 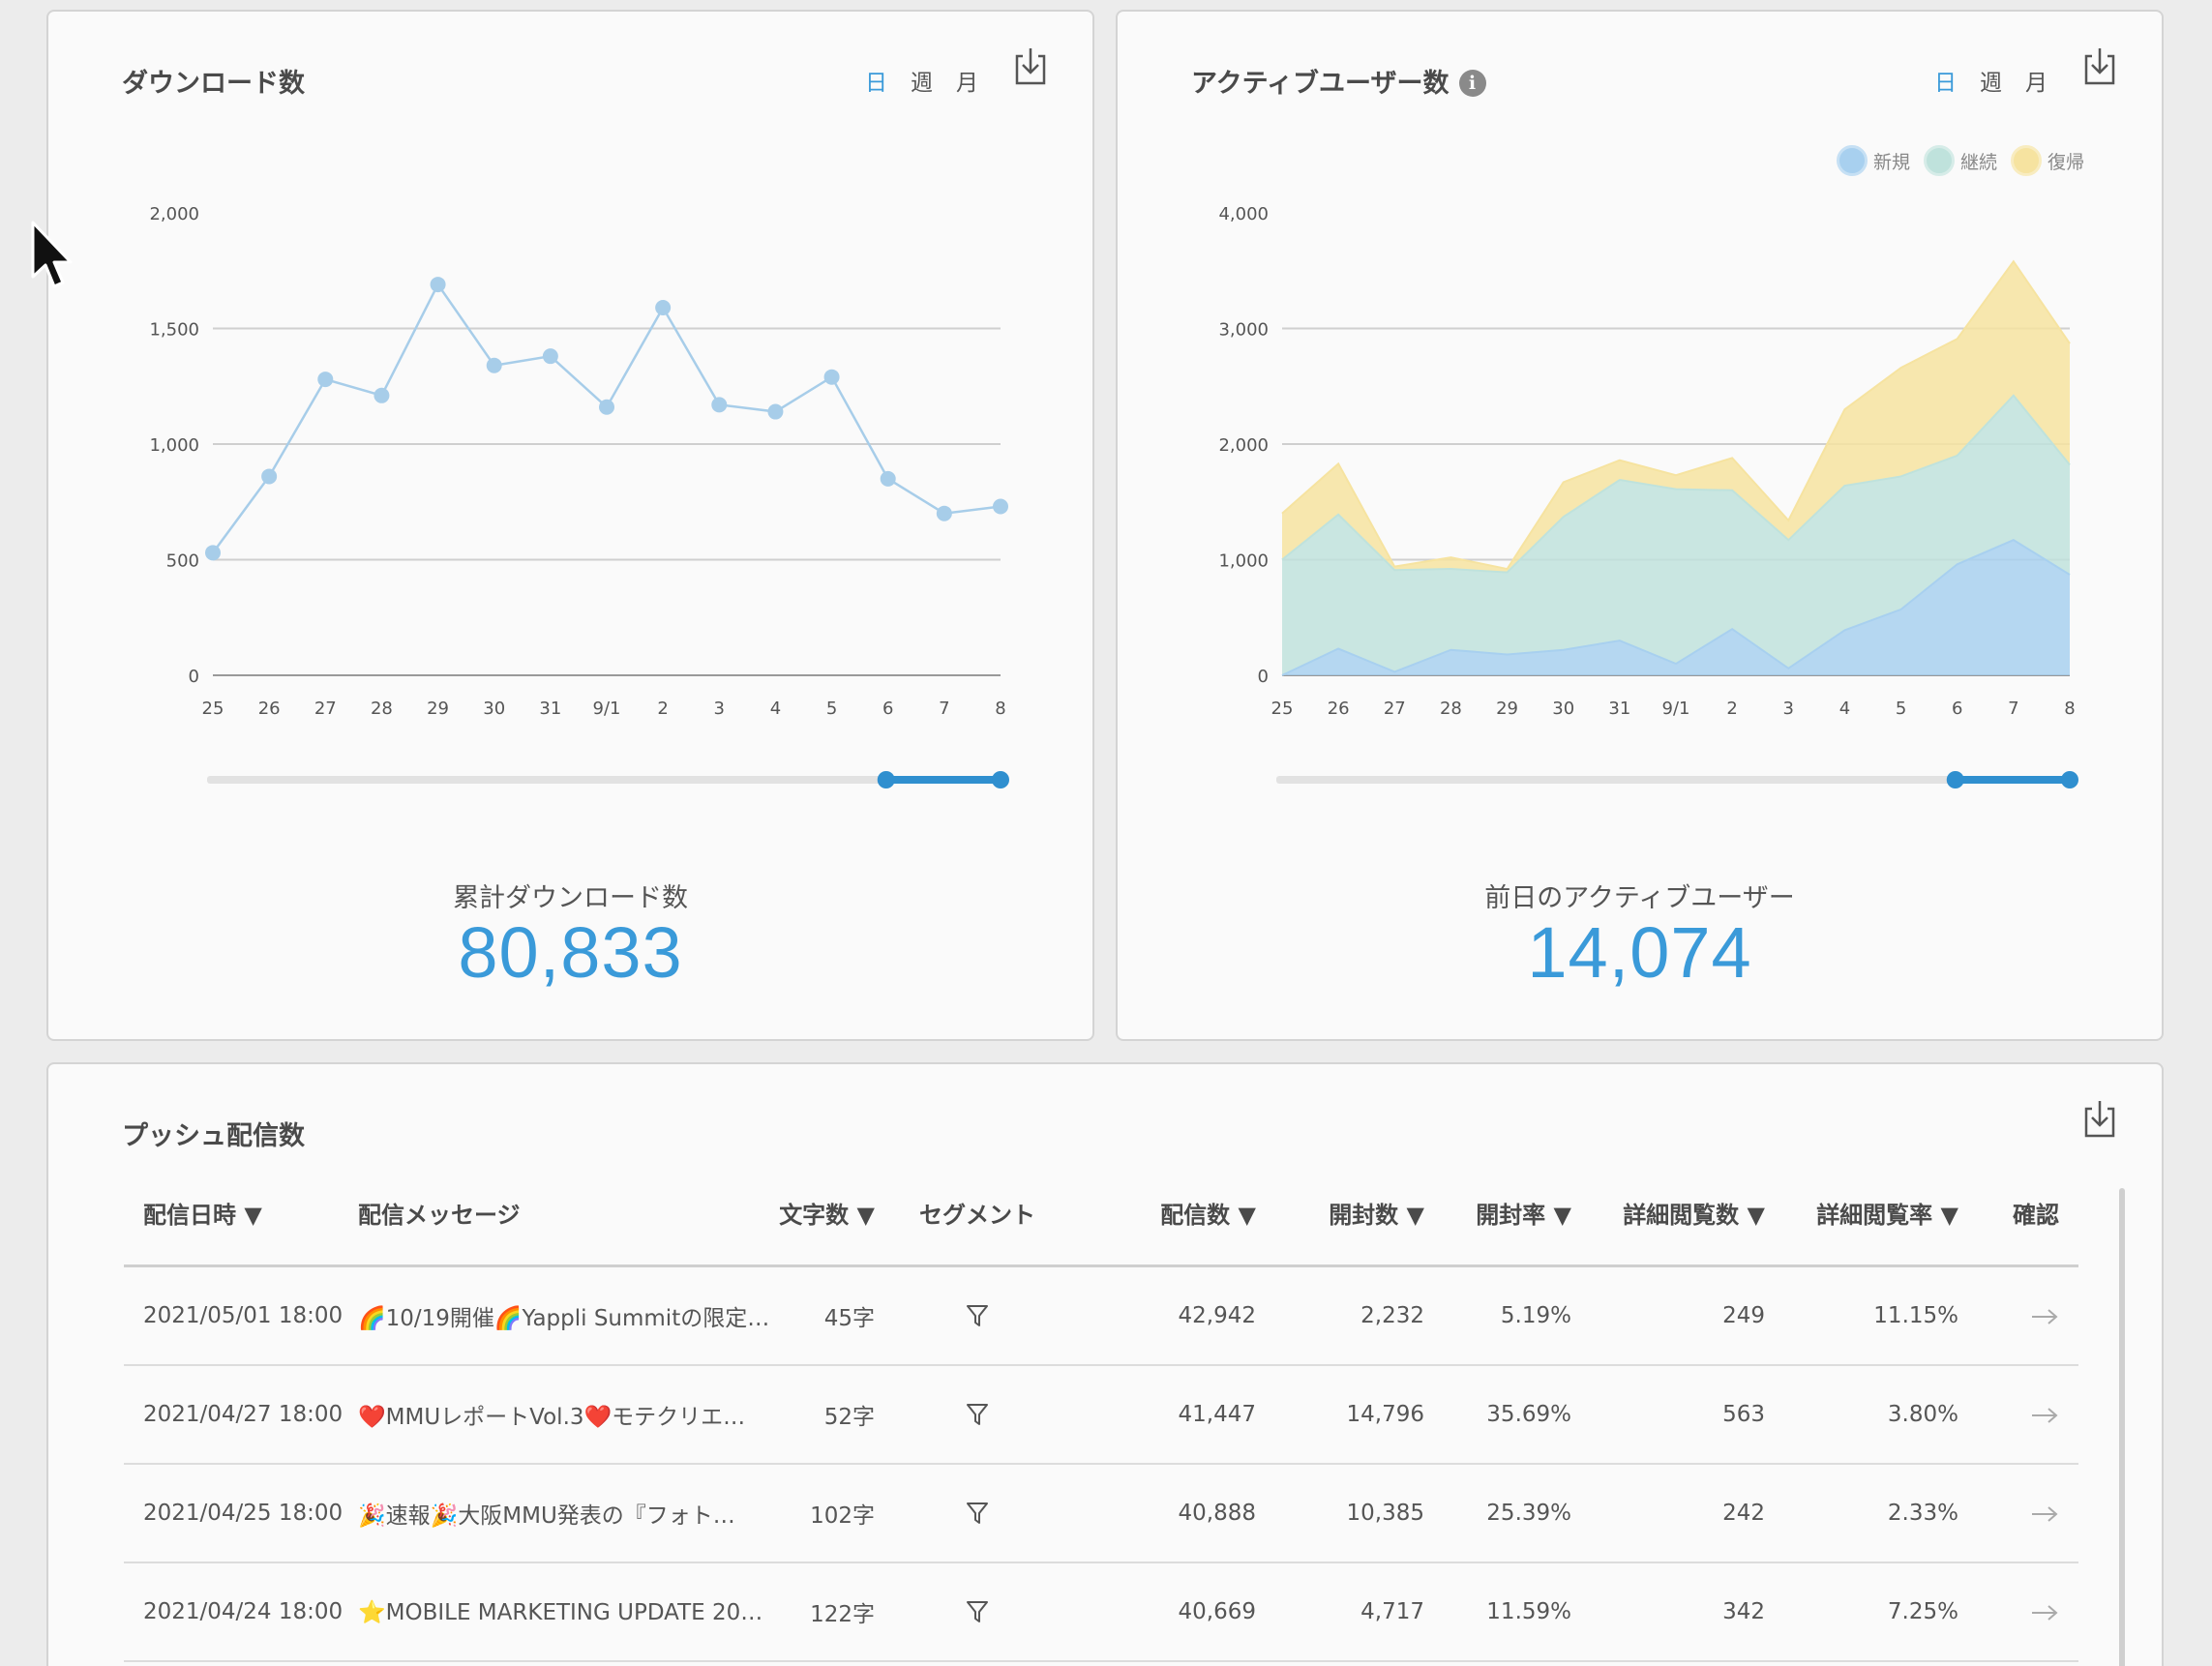 I want to click on y-tick-label: 0, so click(x=1263, y=677).